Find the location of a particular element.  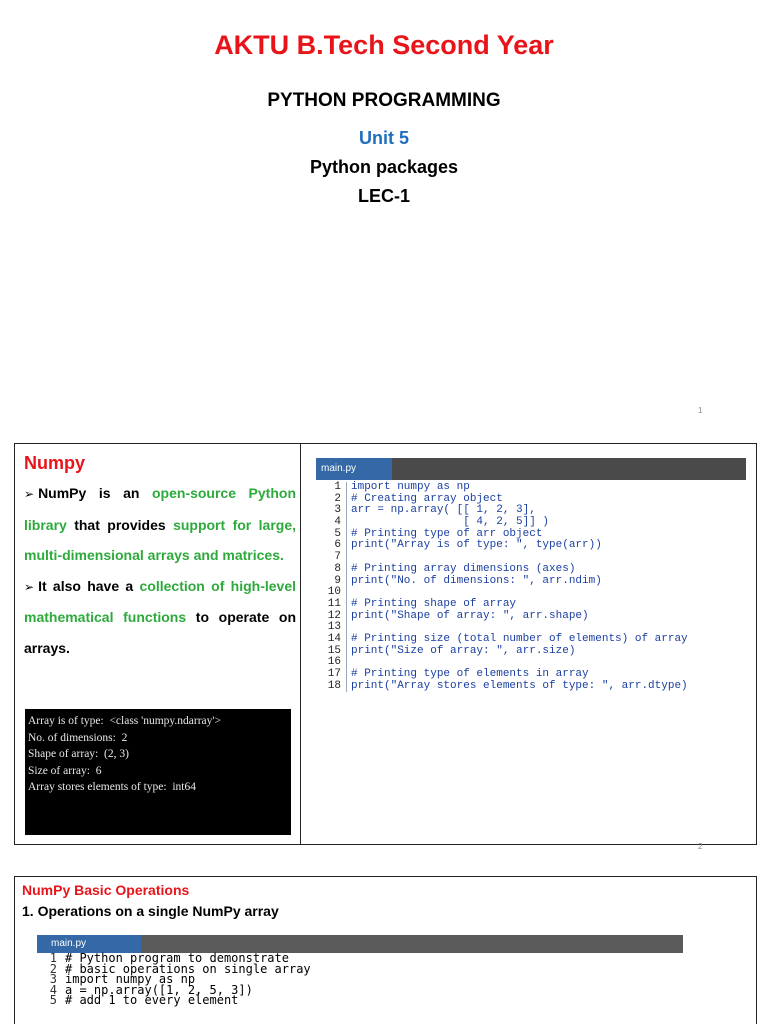

line-number: 6 is located at coordinates (337, 545).